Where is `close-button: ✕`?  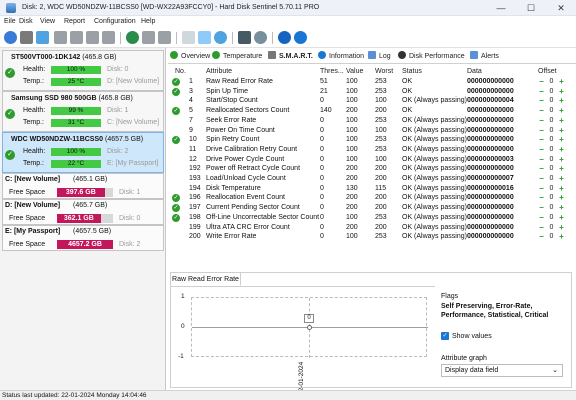 close-button: ✕ is located at coordinates (561, 8).